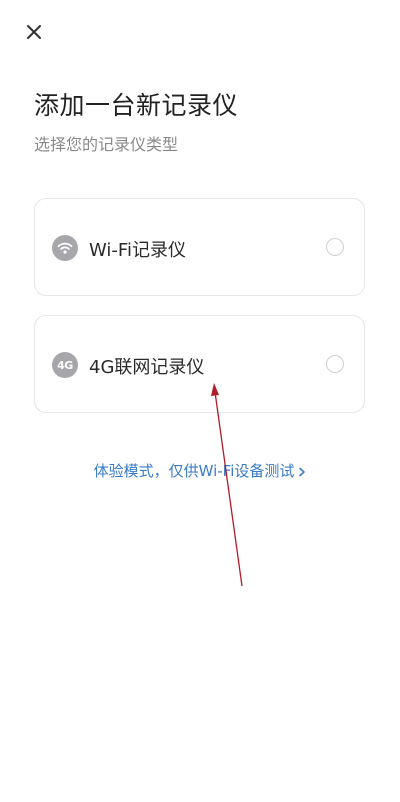 This screenshot has height=802, width=400. Describe the element at coordinates (302, 472) in the screenshot. I see `chevron-right-icon` at that location.